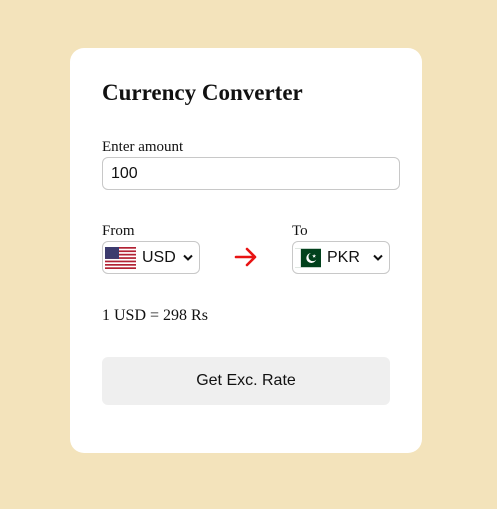 The height and width of the screenshot is (509, 497). I want to click on to-label: To, so click(300, 231).